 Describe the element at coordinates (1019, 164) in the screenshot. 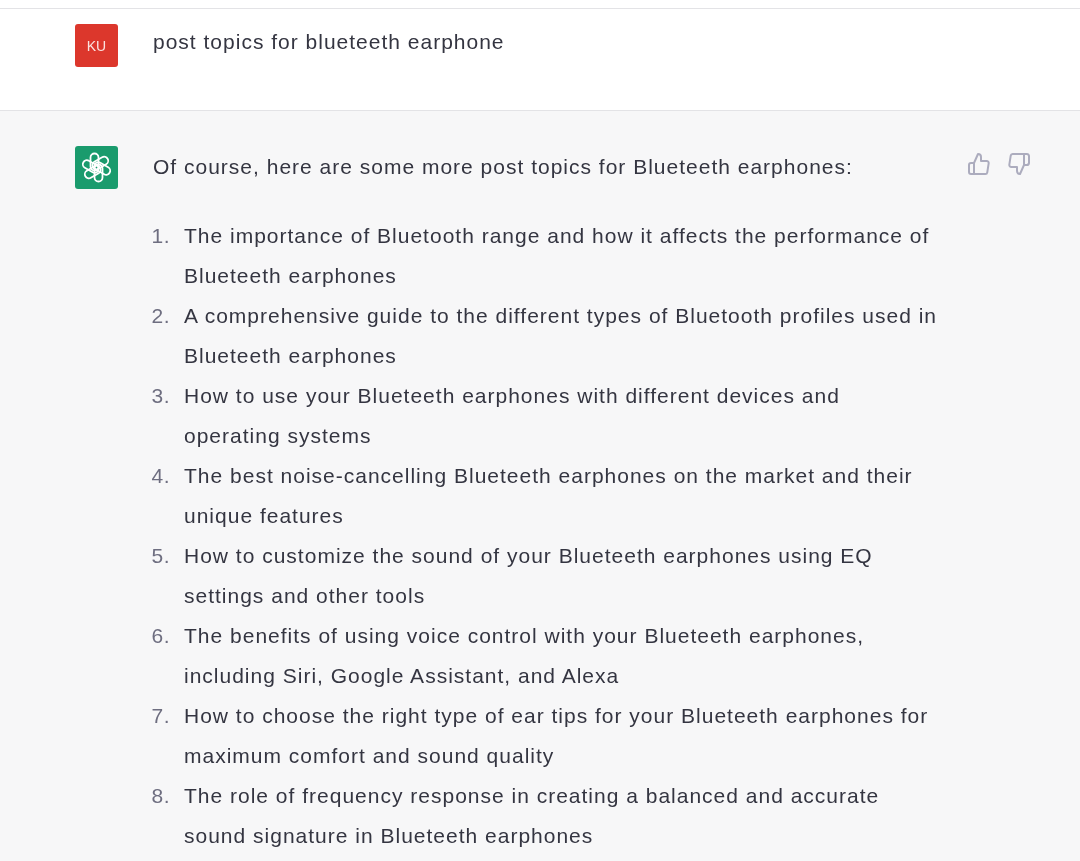

I see `thumbs-down-button` at that location.